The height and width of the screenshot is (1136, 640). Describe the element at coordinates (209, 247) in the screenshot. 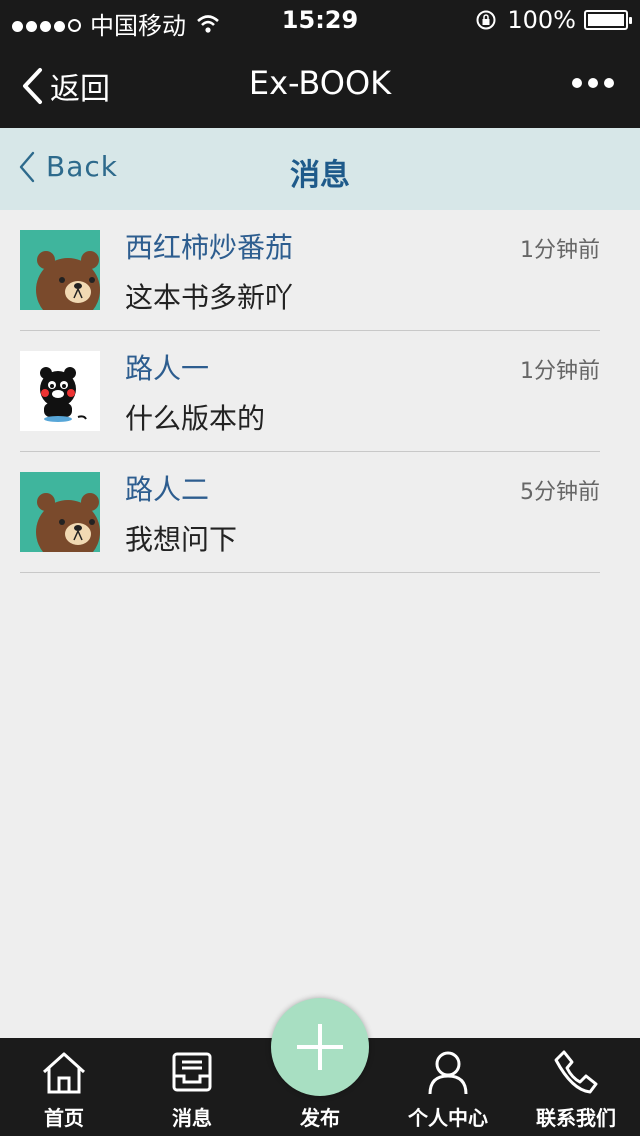

I see `sender-name: 西红柿炒番茄` at that location.